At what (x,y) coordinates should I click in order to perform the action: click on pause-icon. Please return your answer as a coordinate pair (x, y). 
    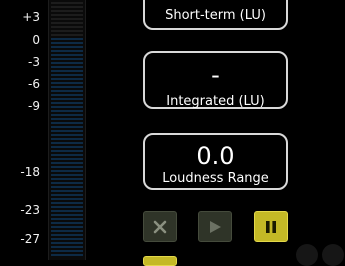
    Looking at the image, I should click on (271, 226).